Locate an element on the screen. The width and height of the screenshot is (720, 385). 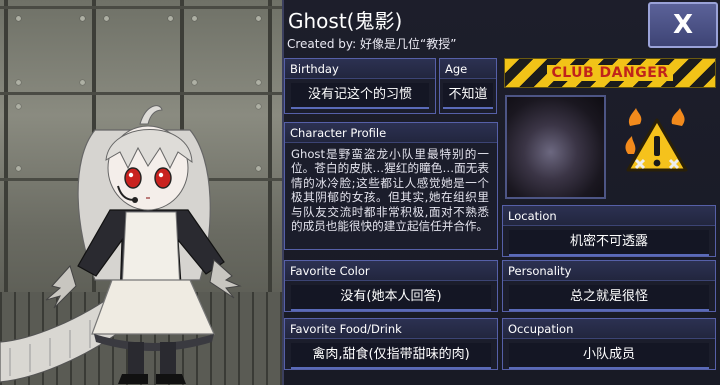
favorite-color-label: Favorite Color is located at coordinates (391, 271).